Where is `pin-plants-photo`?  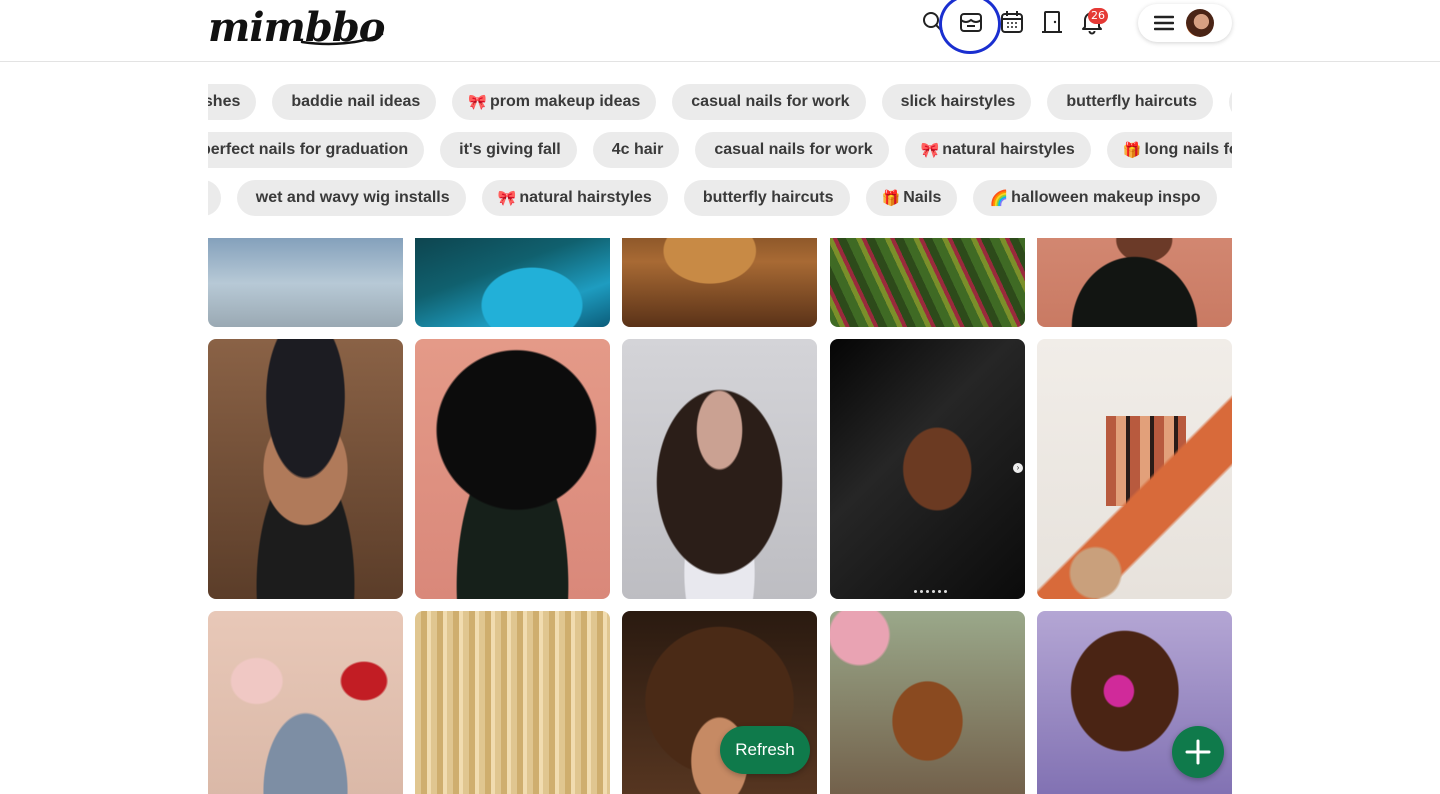
pin-plants-photo is located at coordinates (927, 282).